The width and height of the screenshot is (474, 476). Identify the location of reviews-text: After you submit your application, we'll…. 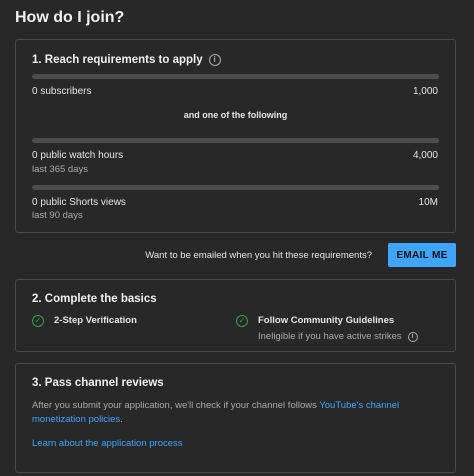
(176, 405).